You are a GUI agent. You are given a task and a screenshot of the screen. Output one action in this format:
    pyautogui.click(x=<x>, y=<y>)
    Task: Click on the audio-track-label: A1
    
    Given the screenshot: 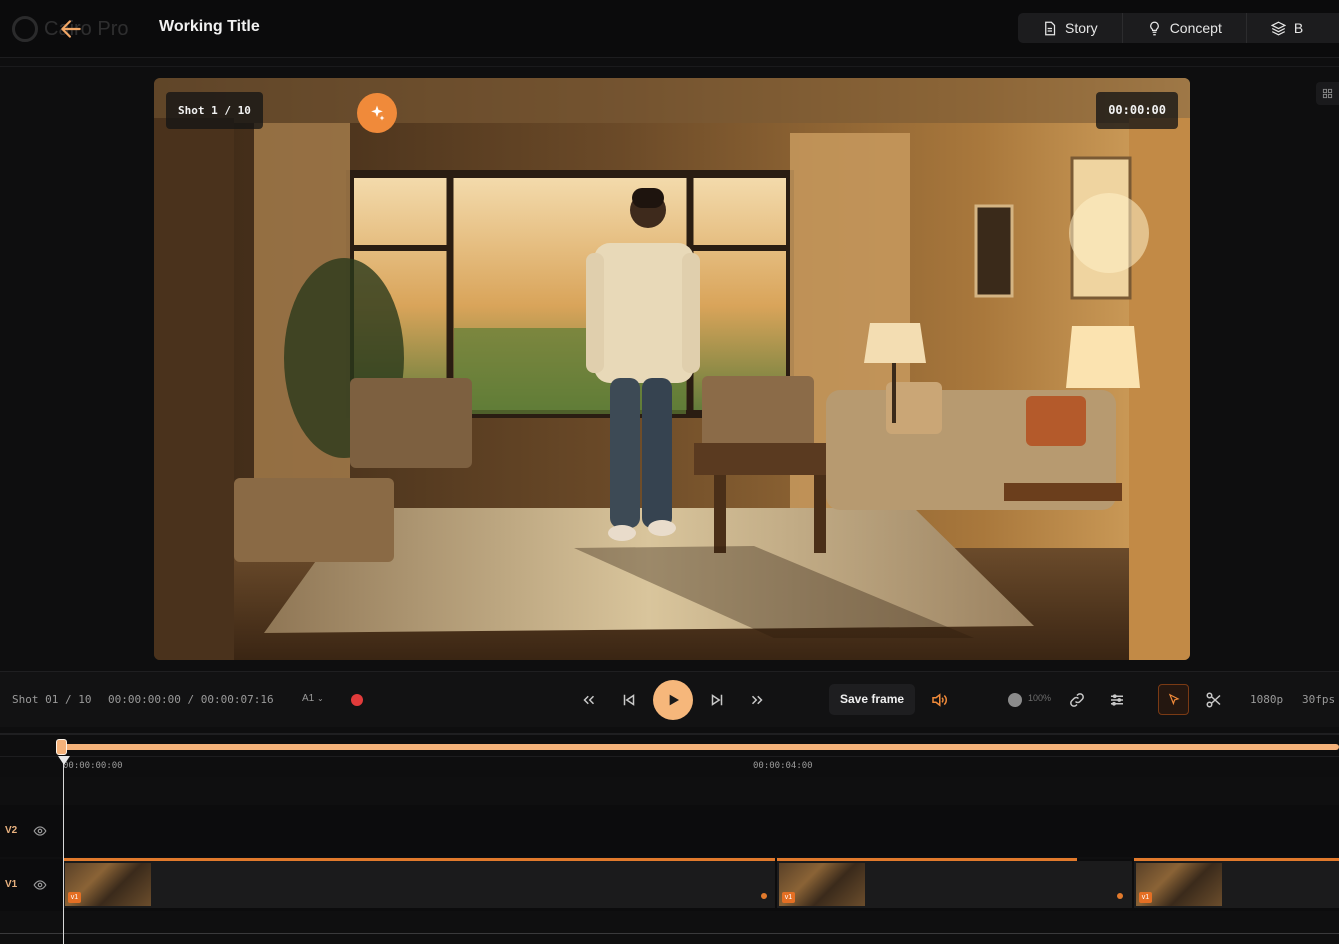 What is the action you would take?
    pyautogui.click(x=308, y=698)
    